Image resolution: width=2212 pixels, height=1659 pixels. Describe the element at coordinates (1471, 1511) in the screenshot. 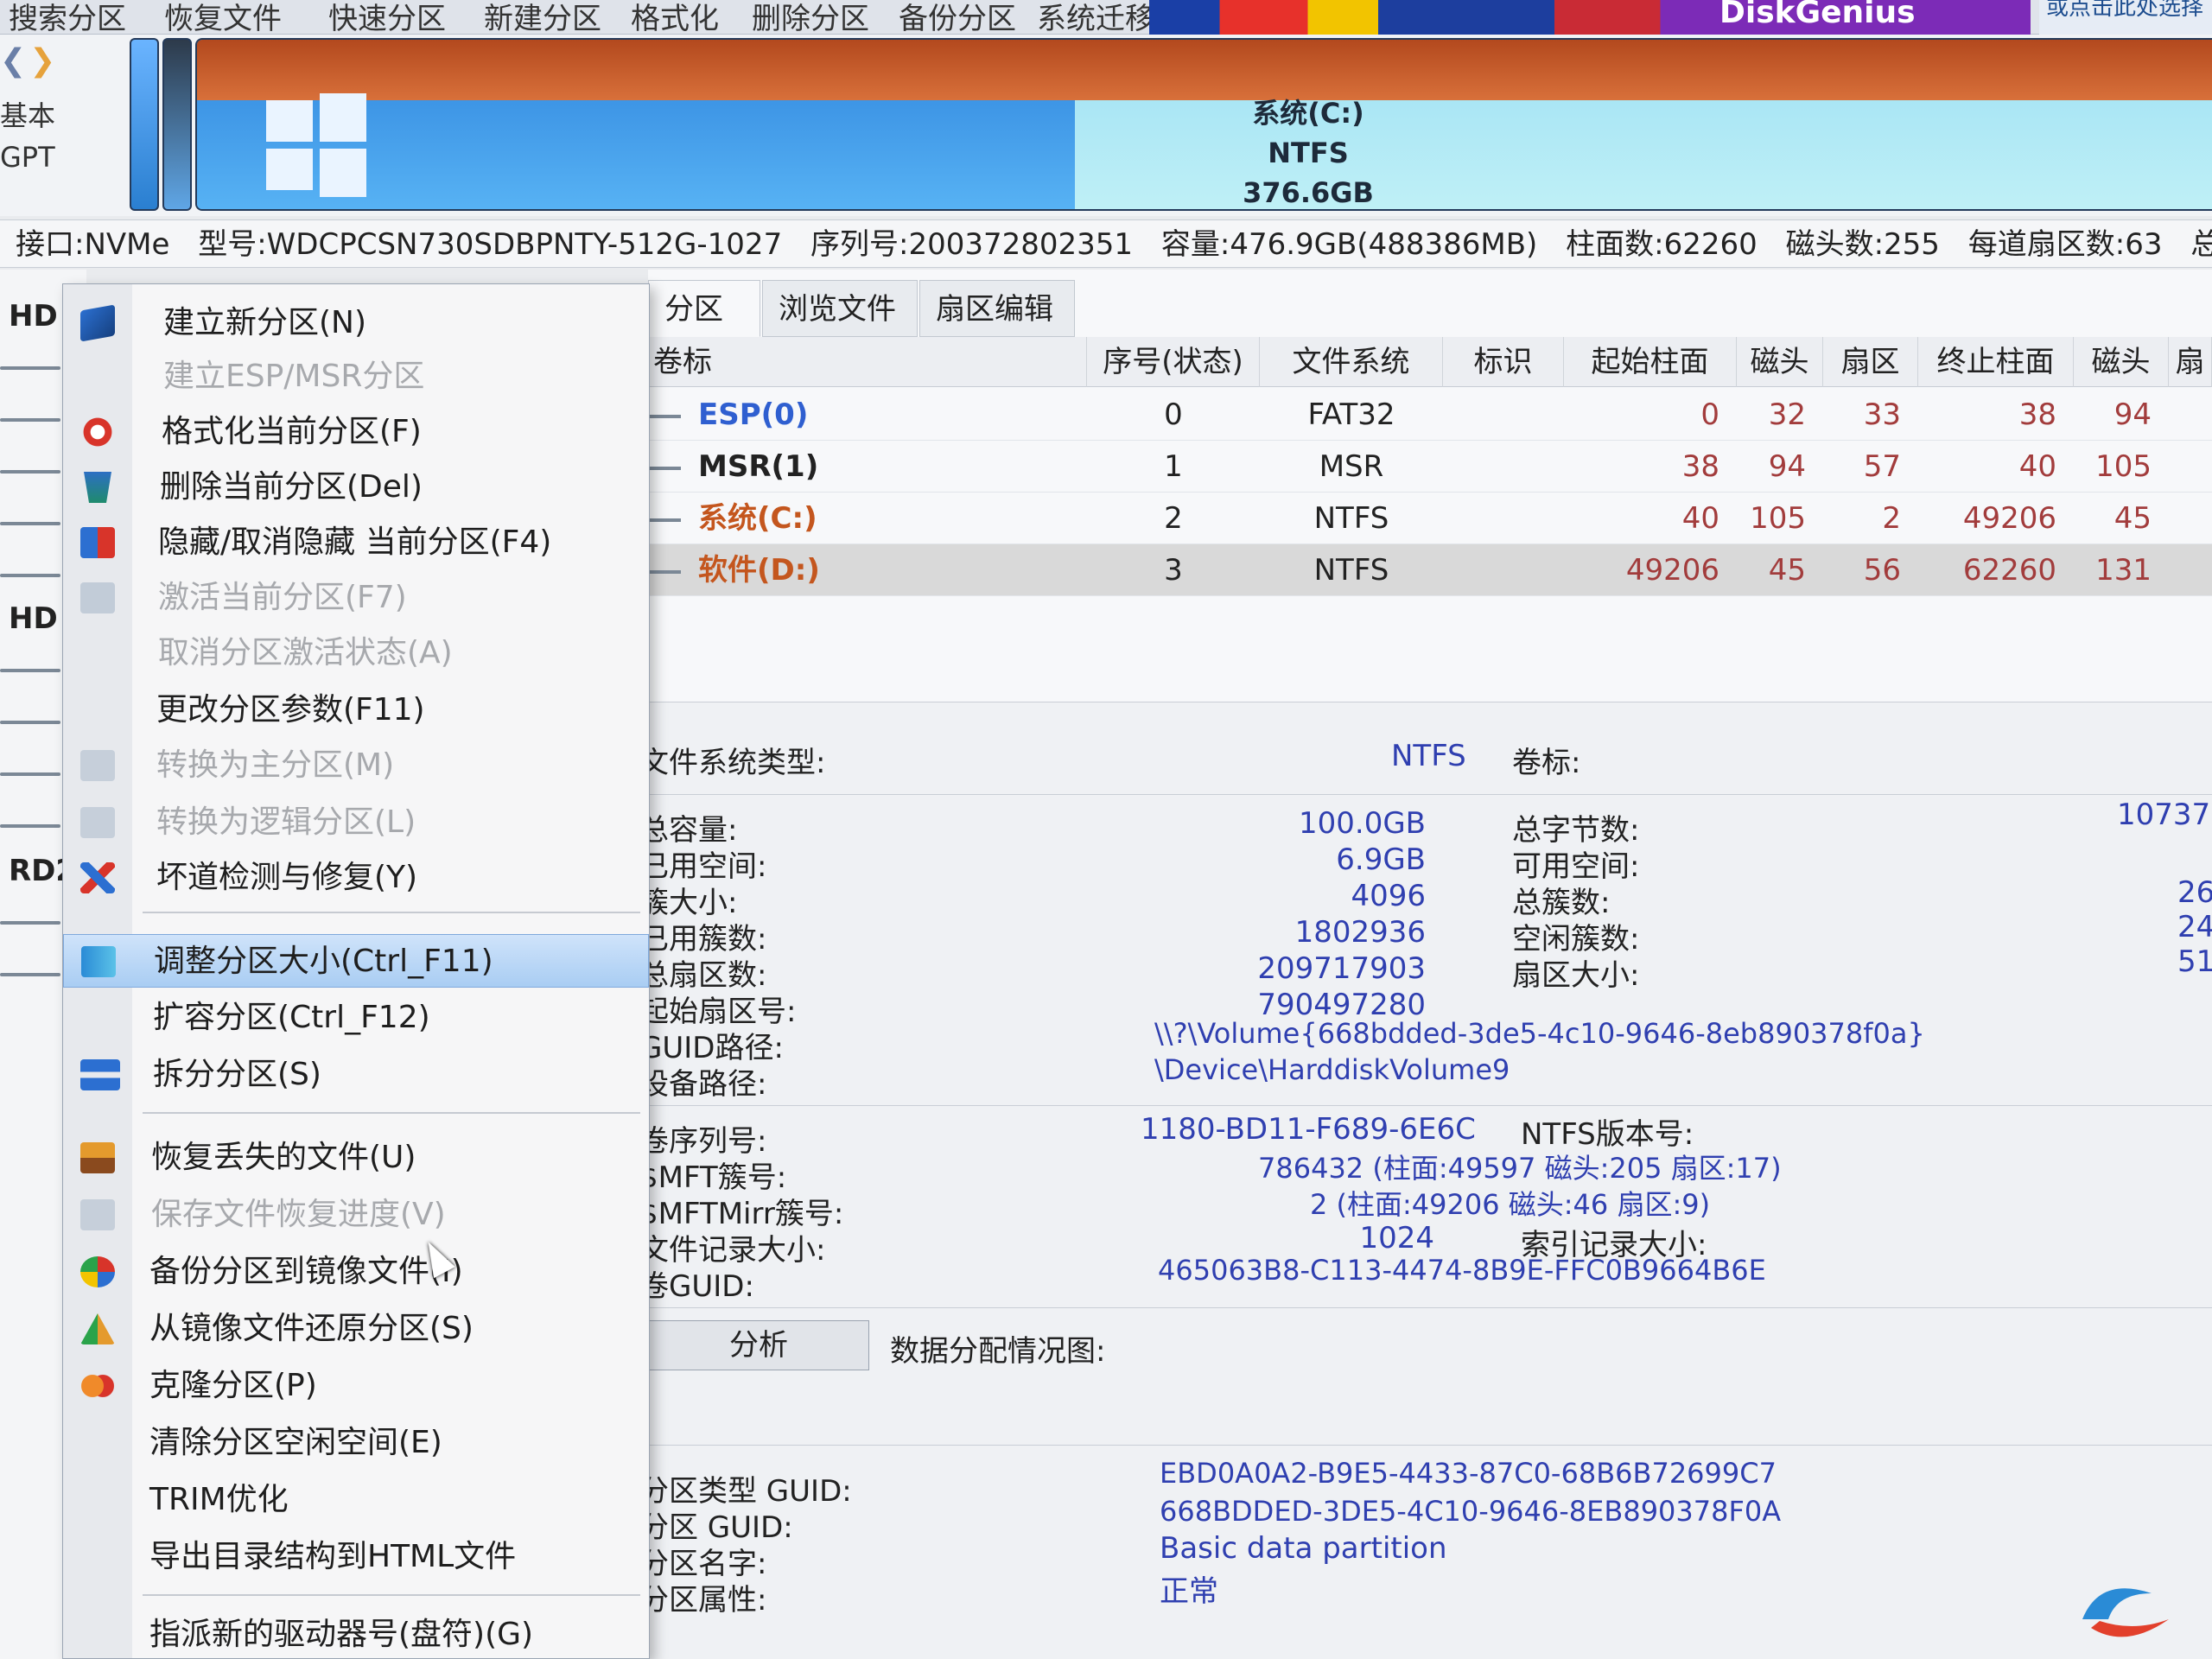

I see `part-guid-value: 668BDDED-3DE5-4C10-9646-8EB890378F0A` at that location.